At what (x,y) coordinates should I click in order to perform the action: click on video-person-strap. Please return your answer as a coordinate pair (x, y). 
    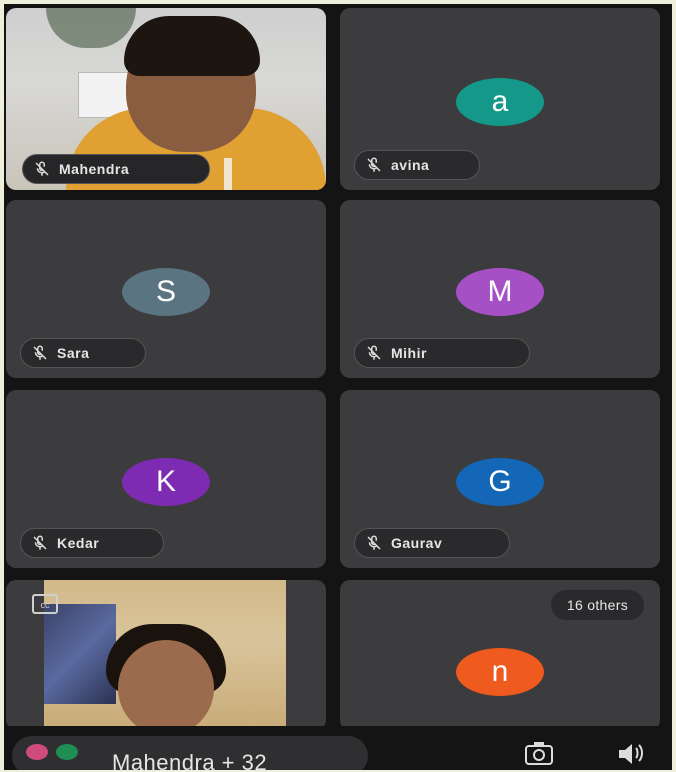
    Looking at the image, I should click on (228, 174).